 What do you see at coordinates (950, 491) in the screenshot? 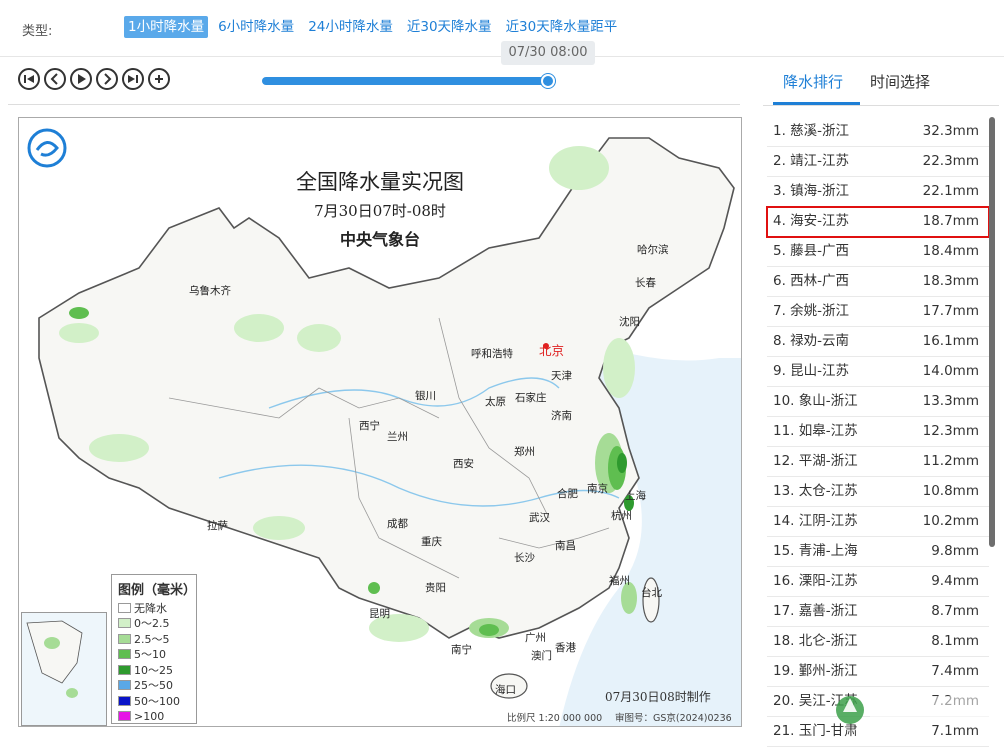
I see `precip-value: 10.8mm` at bounding box center [950, 491].